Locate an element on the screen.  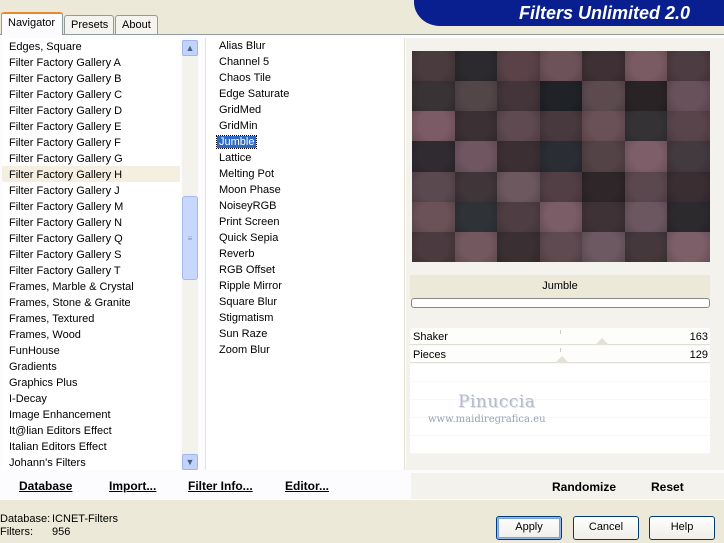
database-button: Database is located at coordinates (45, 486).